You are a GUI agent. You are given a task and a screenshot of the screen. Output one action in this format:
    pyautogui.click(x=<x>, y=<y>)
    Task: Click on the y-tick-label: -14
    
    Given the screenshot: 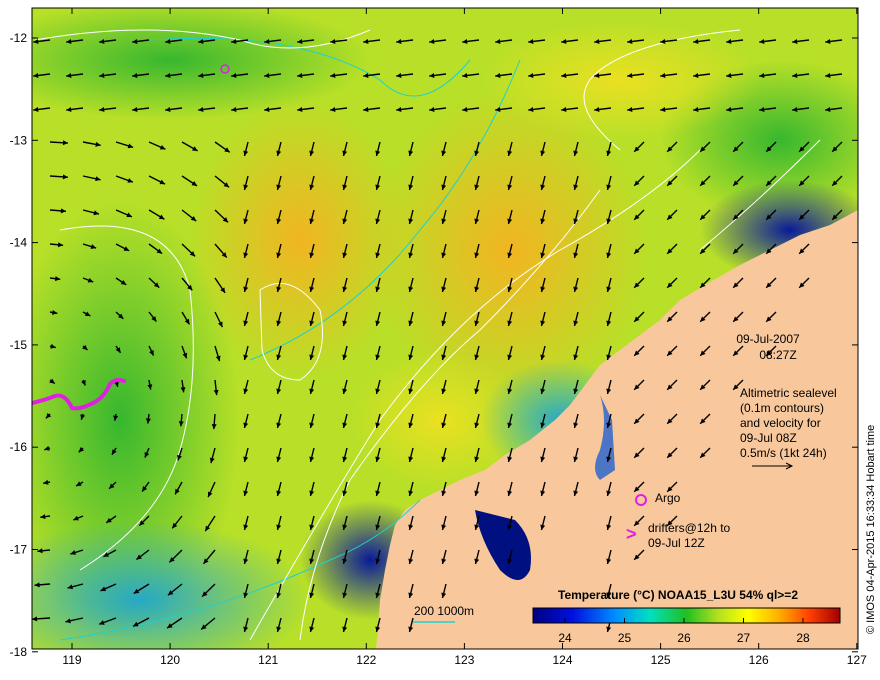 What is the action you would take?
    pyautogui.click(x=19, y=243)
    